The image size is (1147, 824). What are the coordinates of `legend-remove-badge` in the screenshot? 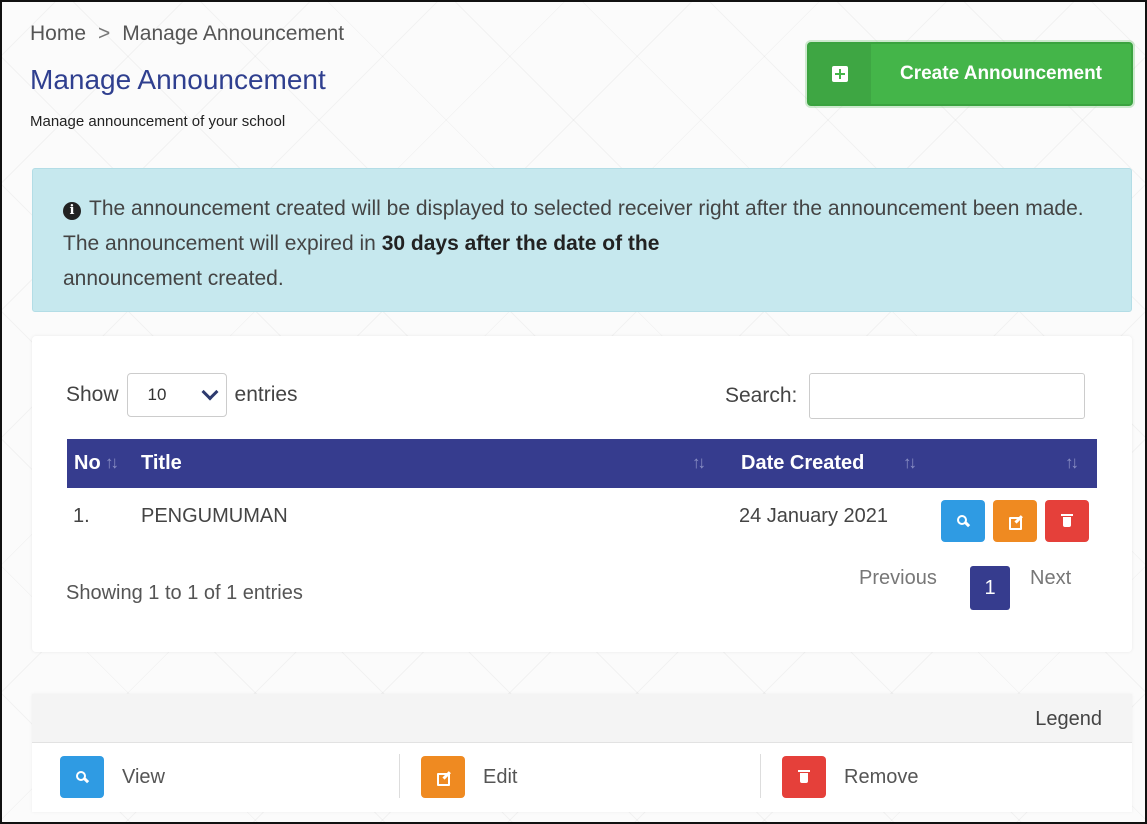 It's located at (804, 777).